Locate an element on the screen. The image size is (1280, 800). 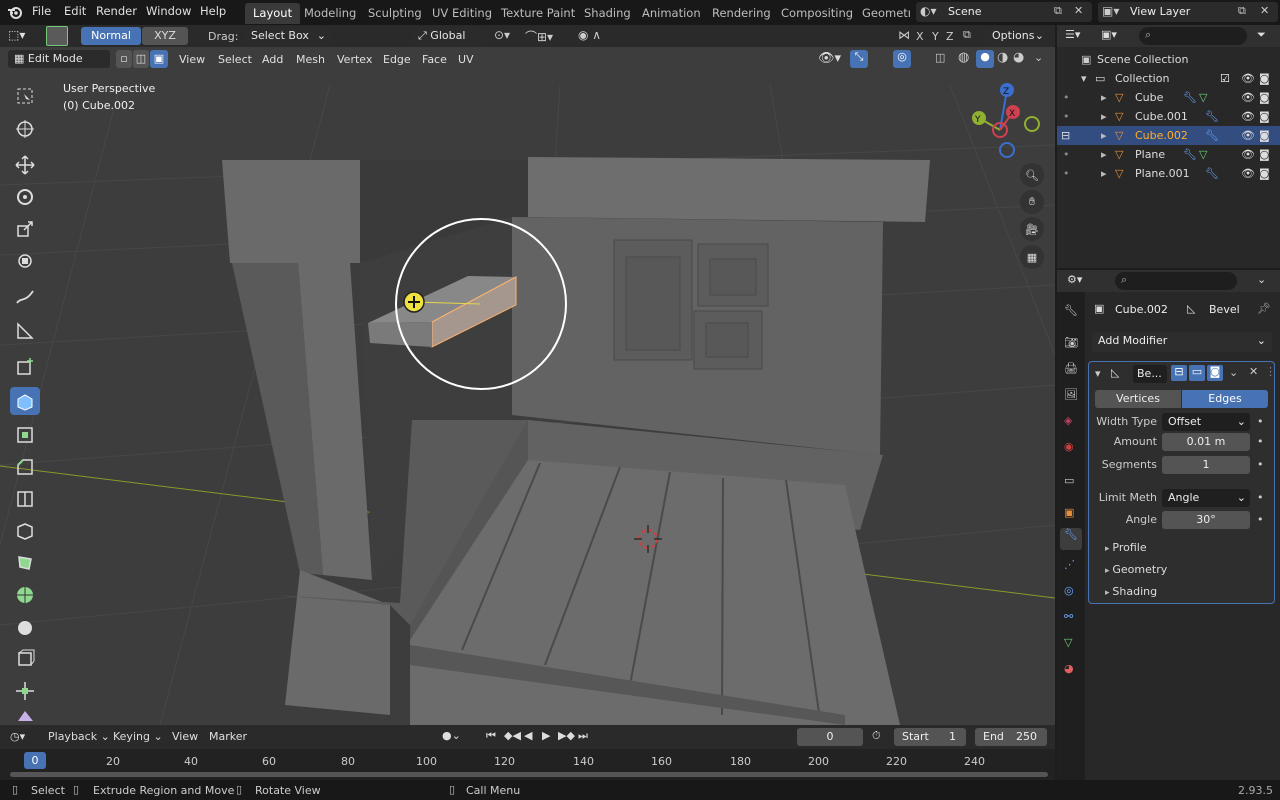
profile-subpanel: ▸ Profile is located at coordinates (1126, 547).